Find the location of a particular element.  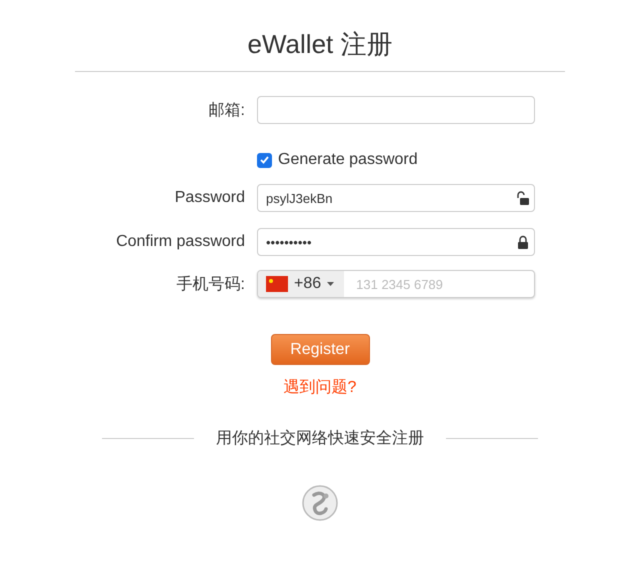

social-divider-text: 用你的社交网络快速安全注册 is located at coordinates (320, 438).